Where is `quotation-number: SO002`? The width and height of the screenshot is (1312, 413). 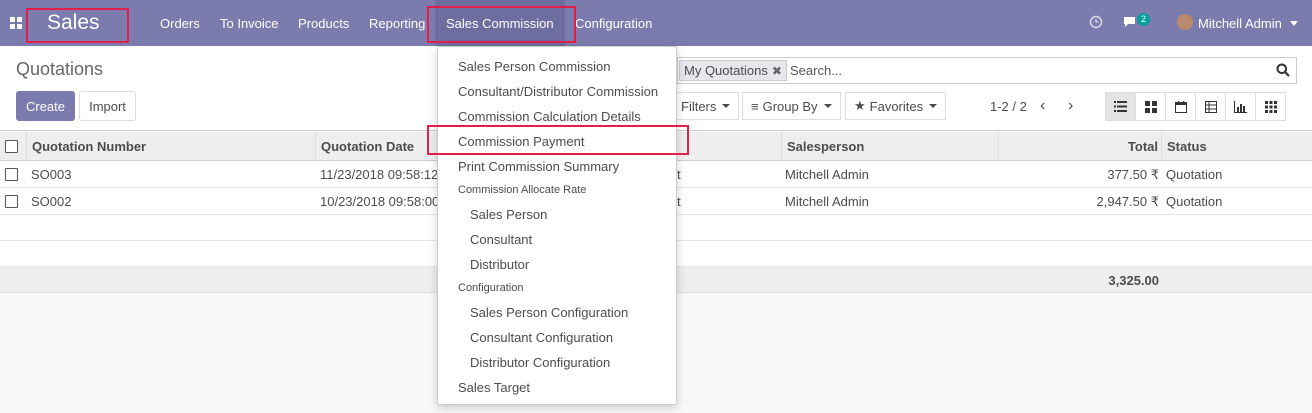 quotation-number: SO002 is located at coordinates (51, 201).